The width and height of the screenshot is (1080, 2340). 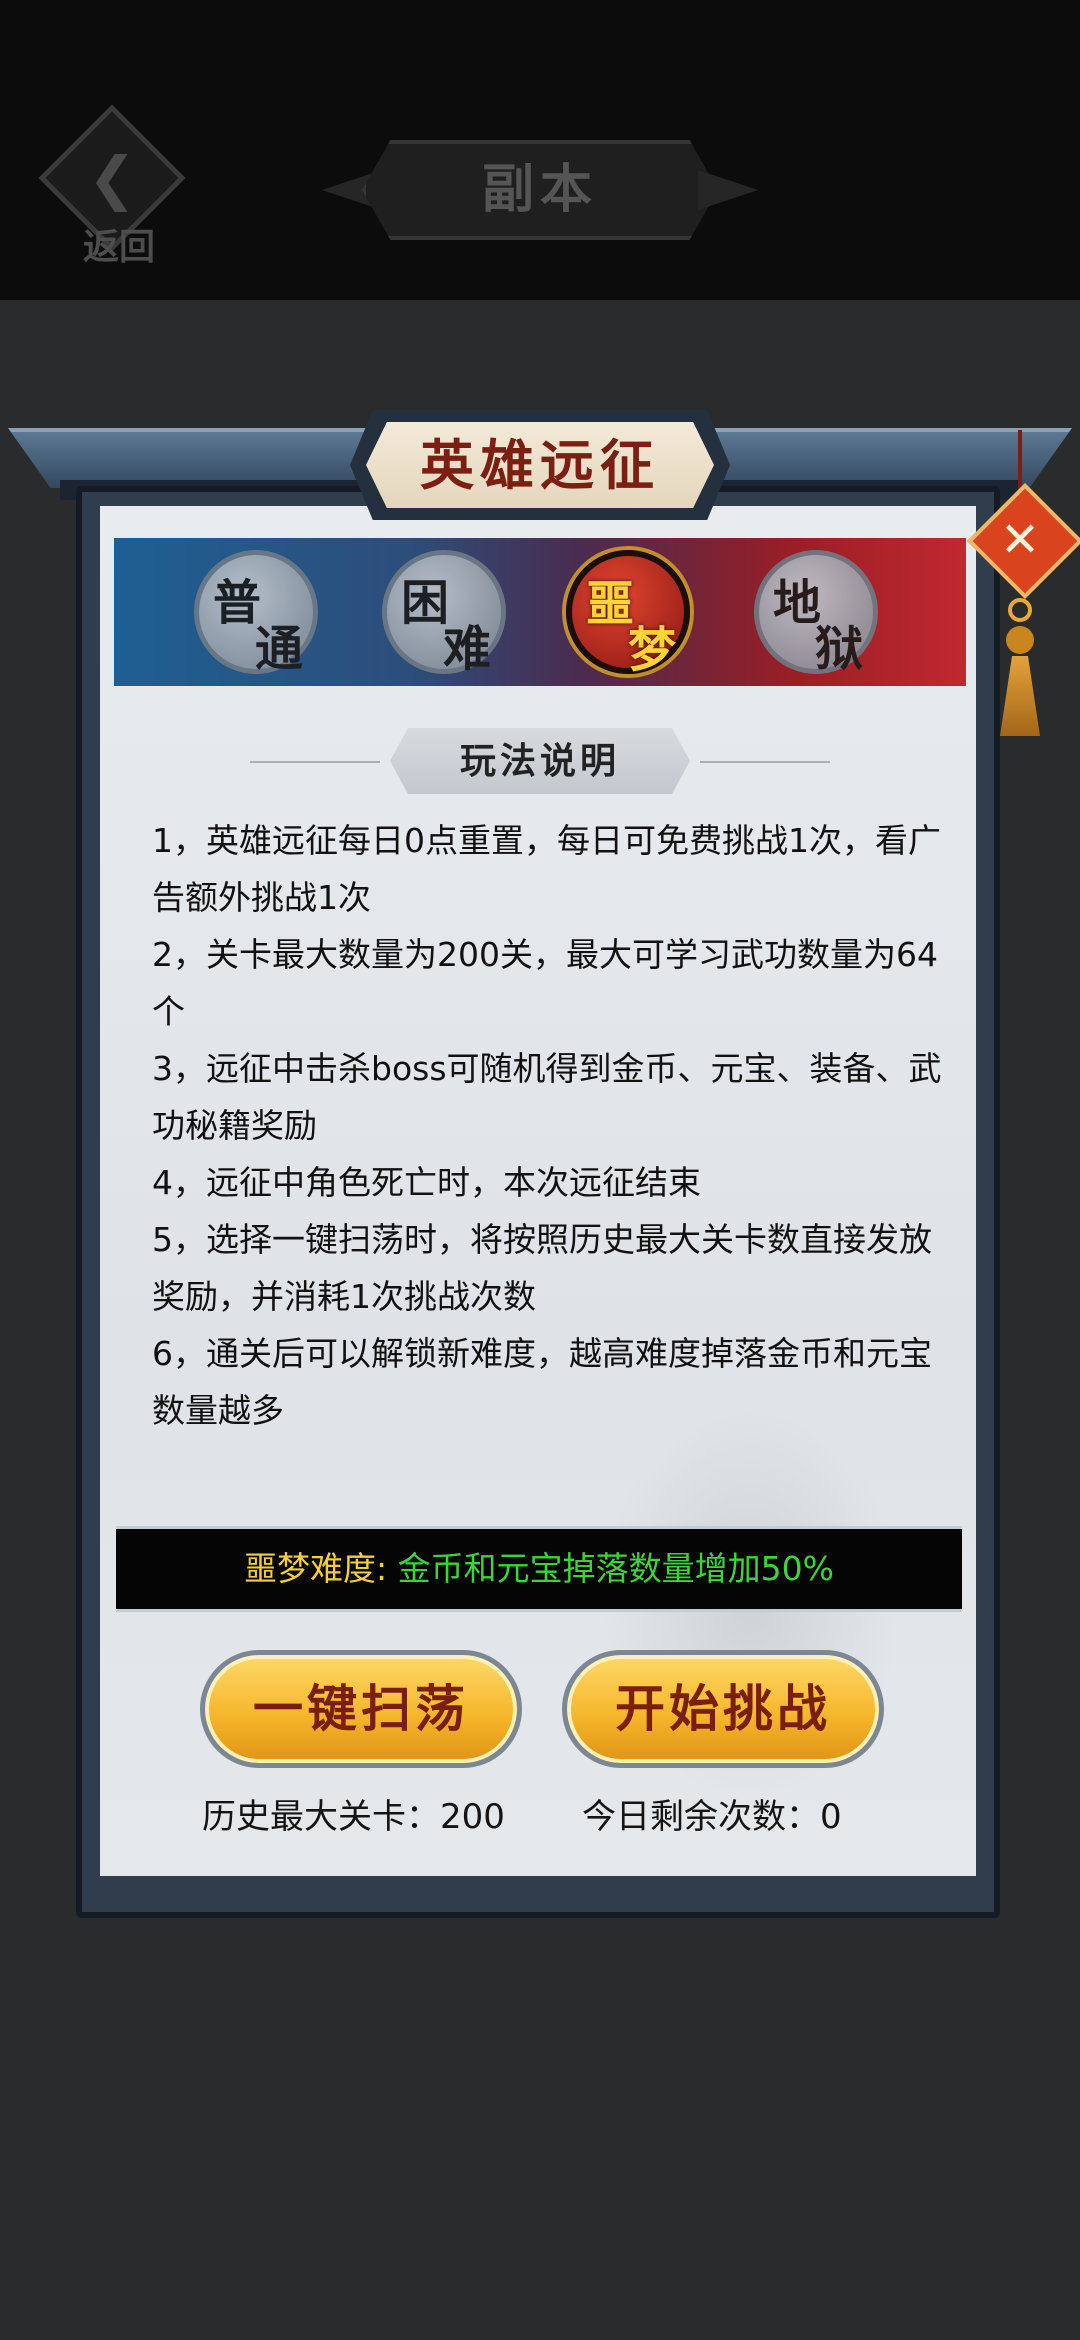 What do you see at coordinates (610, 604) in the screenshot?
I see `tab-char: 噩` at bounding box center [610, 604].